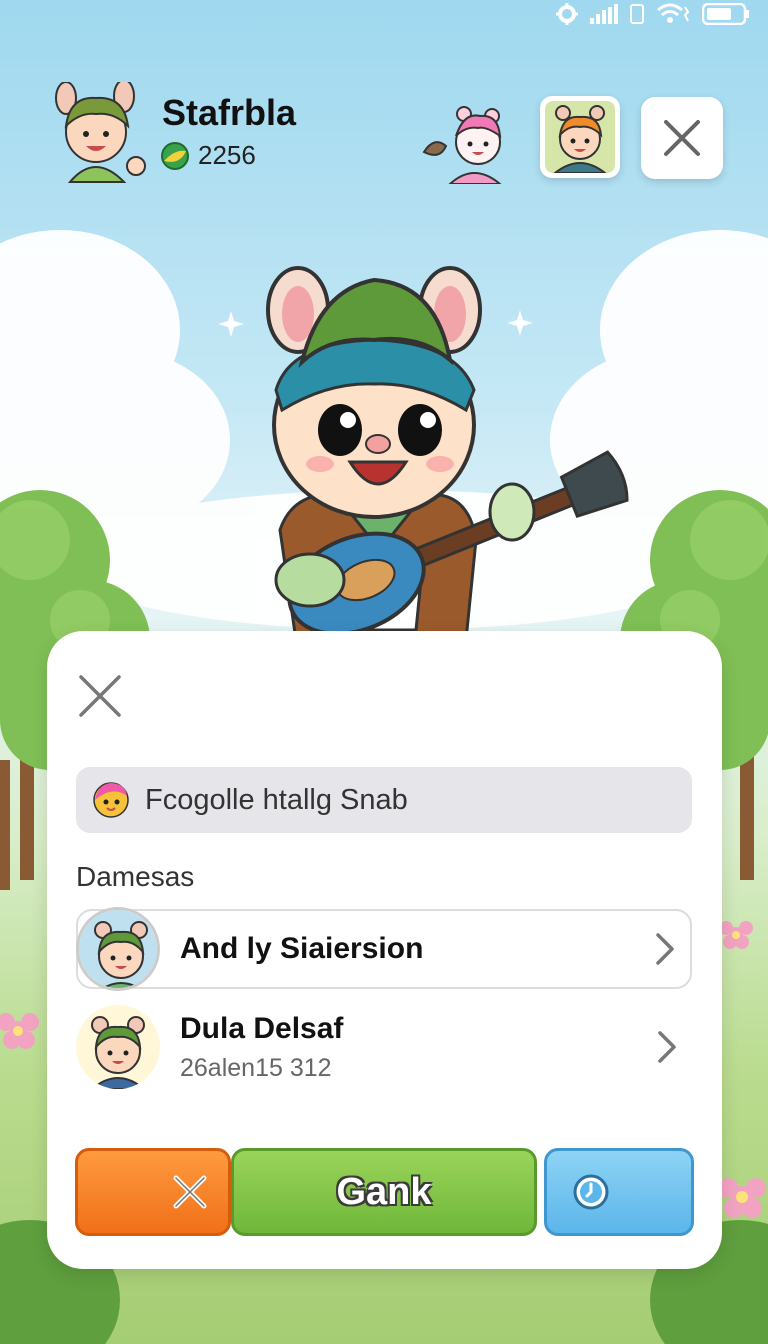 The width and height of the screenshot is (768, 1344). What do you see at coordinates (227, 155) in the screenshot?
I see `coin-value: 2256` at bounding box center [227, 155].